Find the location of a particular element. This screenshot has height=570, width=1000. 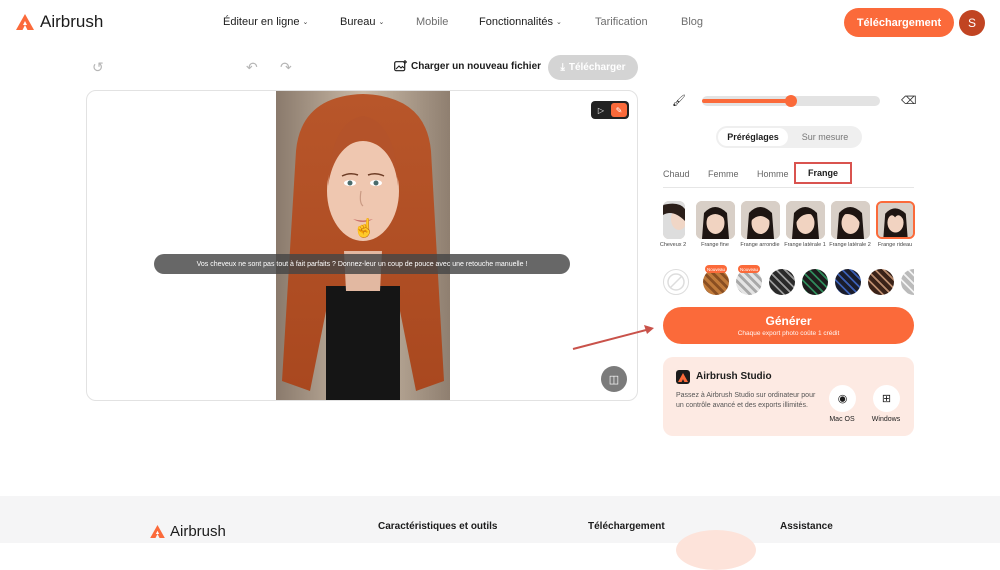

macos-download-button: ◉ is located at coordinates (842, 398).